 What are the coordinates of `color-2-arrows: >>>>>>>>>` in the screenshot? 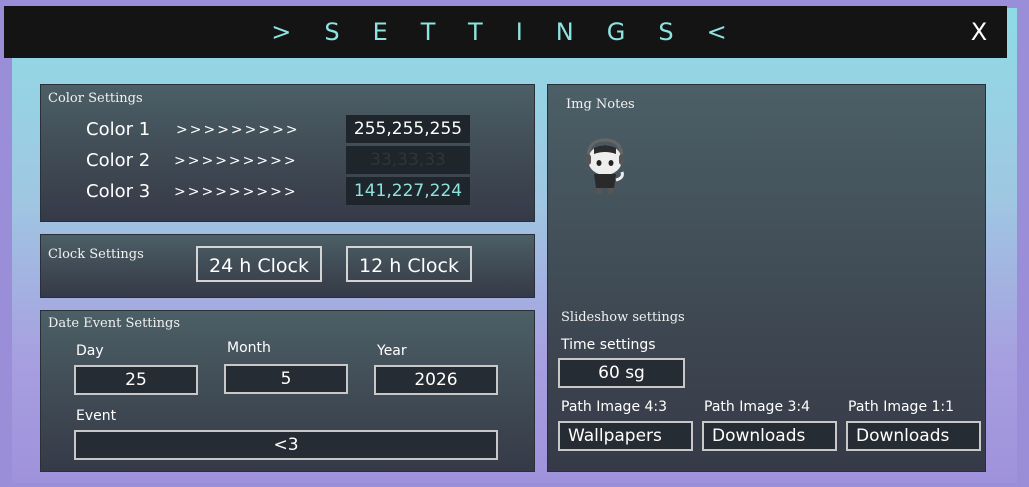 It's located at (236, 161).